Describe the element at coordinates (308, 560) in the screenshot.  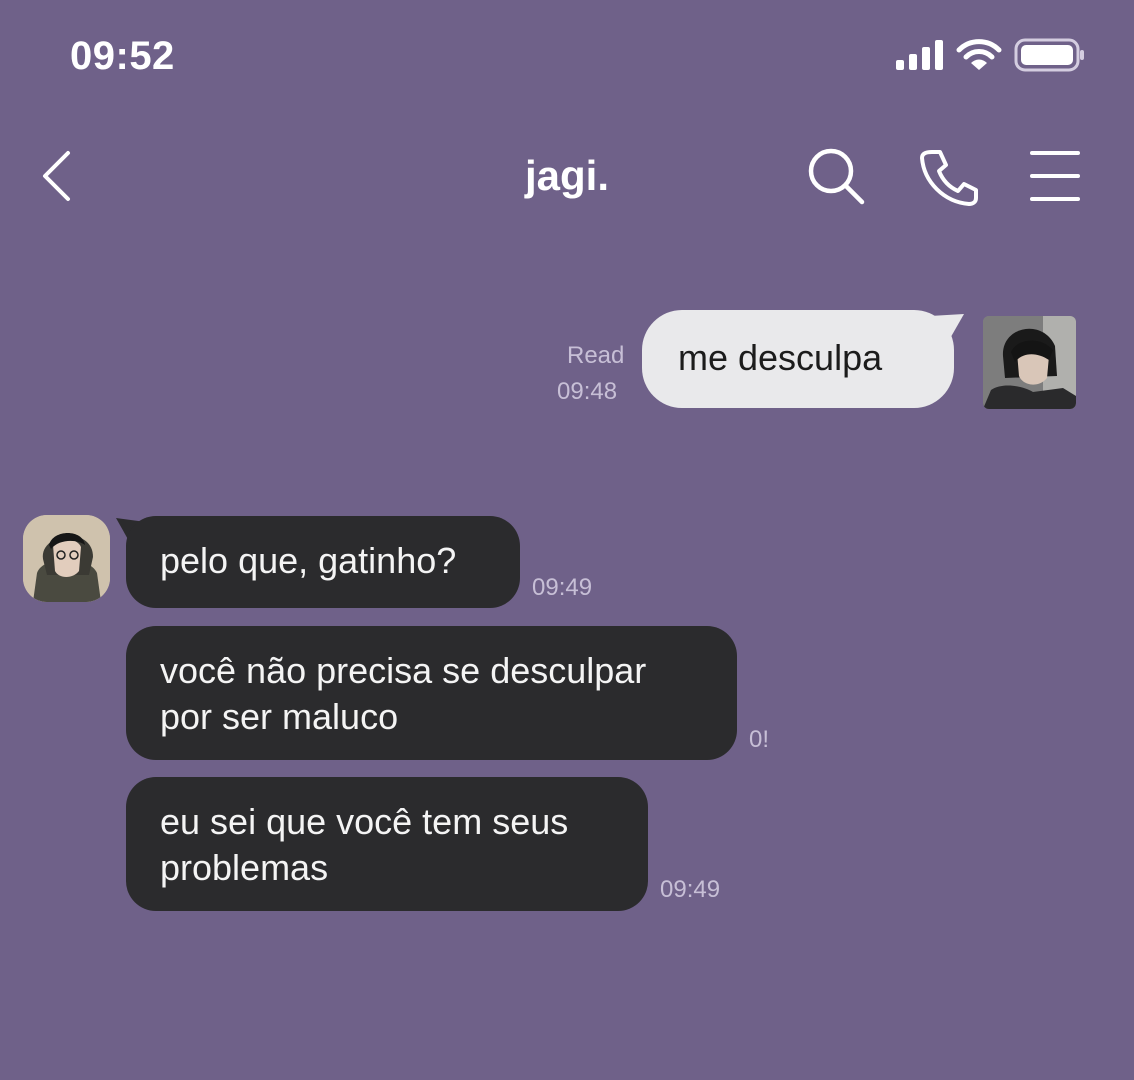
I see `message-text: pelo que, gatinho?` at that location.